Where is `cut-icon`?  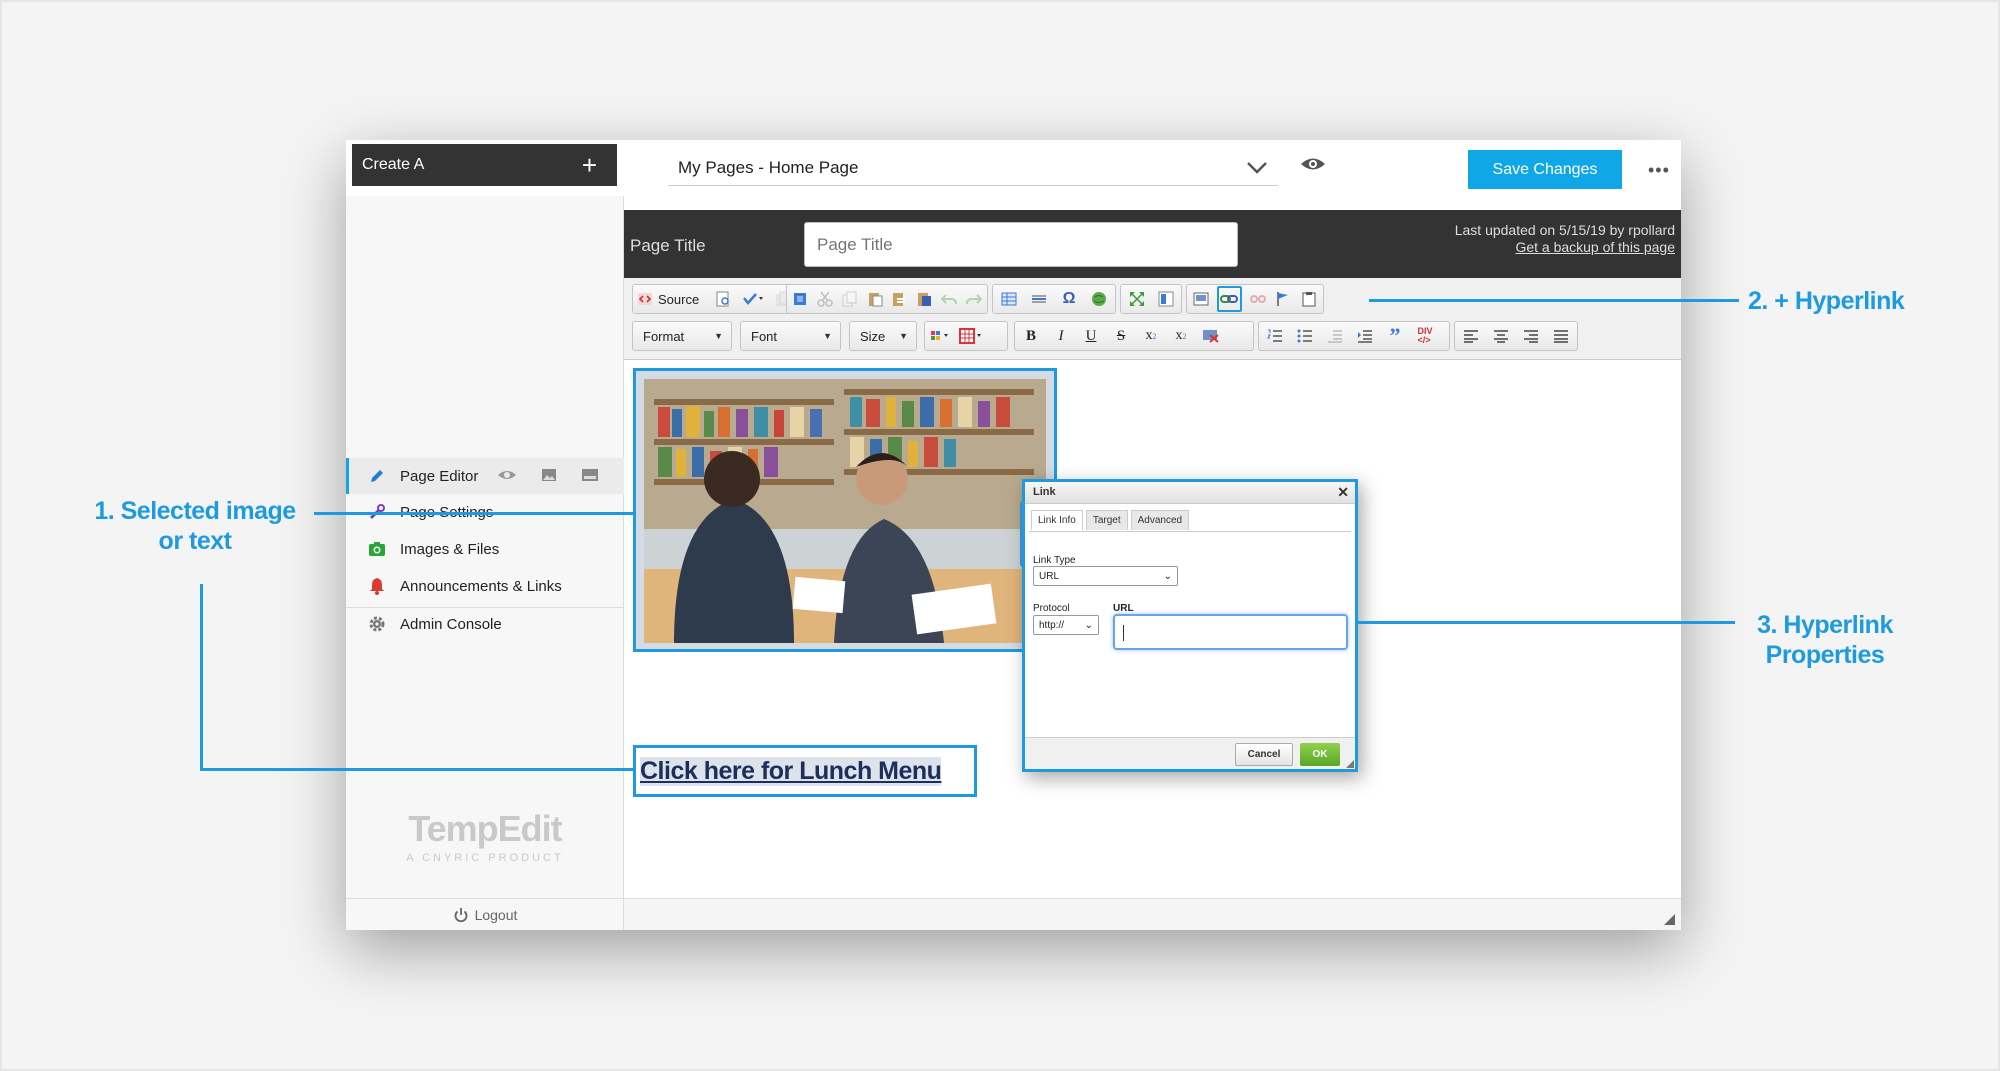
cut-icon is located at coordinates (825, 299).